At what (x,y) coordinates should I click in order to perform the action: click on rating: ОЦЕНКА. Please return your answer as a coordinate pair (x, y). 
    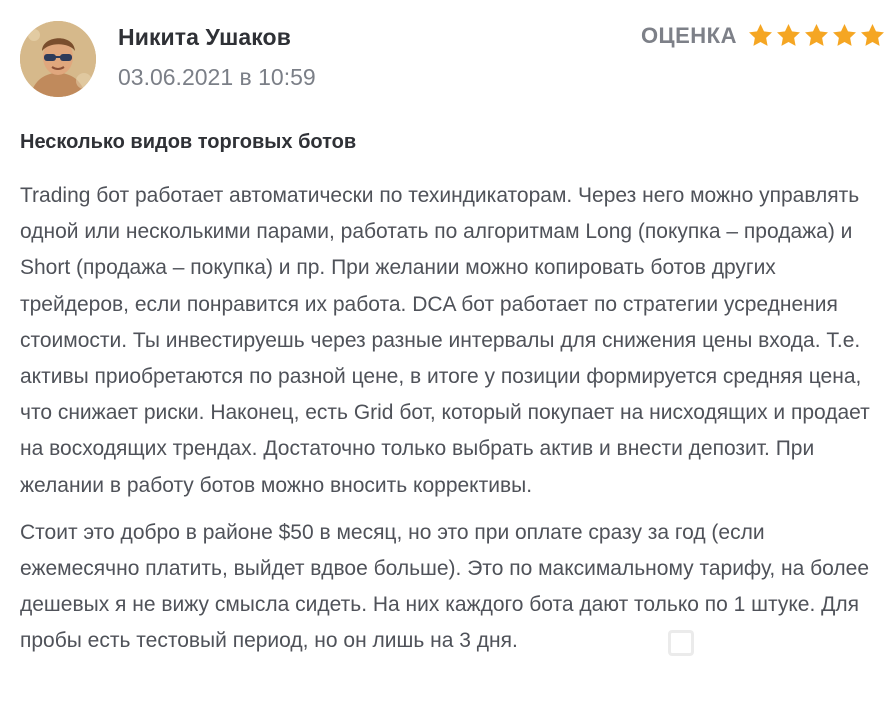
    Looking at the image, I should click on (763, 35).